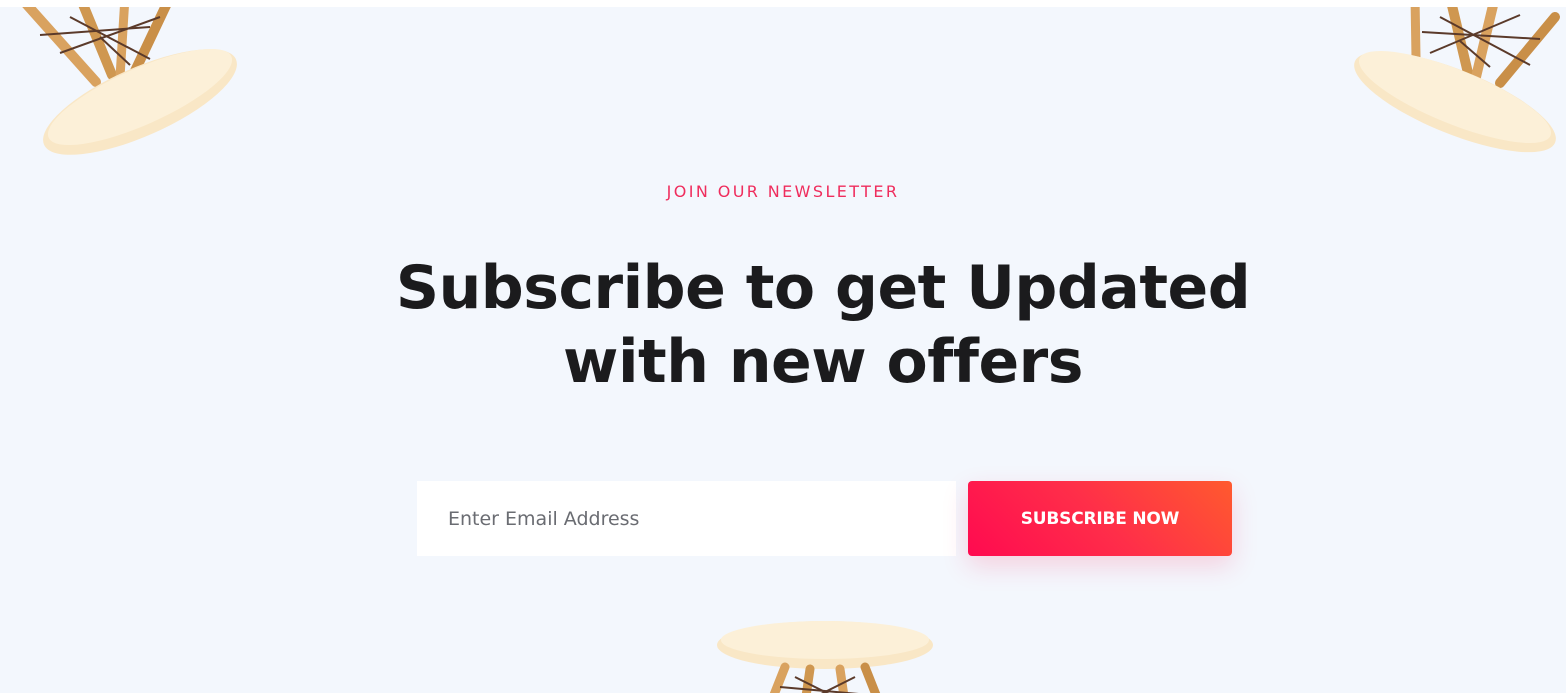  Describe the element at coordinates (823, 288) in the screenshot. I see `headline-line-1: Subscribe to get Updated` at that location.